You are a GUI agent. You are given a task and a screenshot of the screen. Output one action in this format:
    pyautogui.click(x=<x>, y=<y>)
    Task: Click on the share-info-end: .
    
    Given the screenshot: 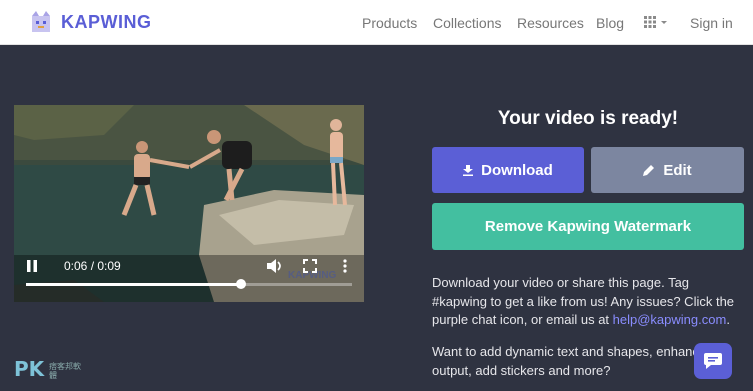 What is the action you would take?
    pyautogui.click(x=728, y=319)
    